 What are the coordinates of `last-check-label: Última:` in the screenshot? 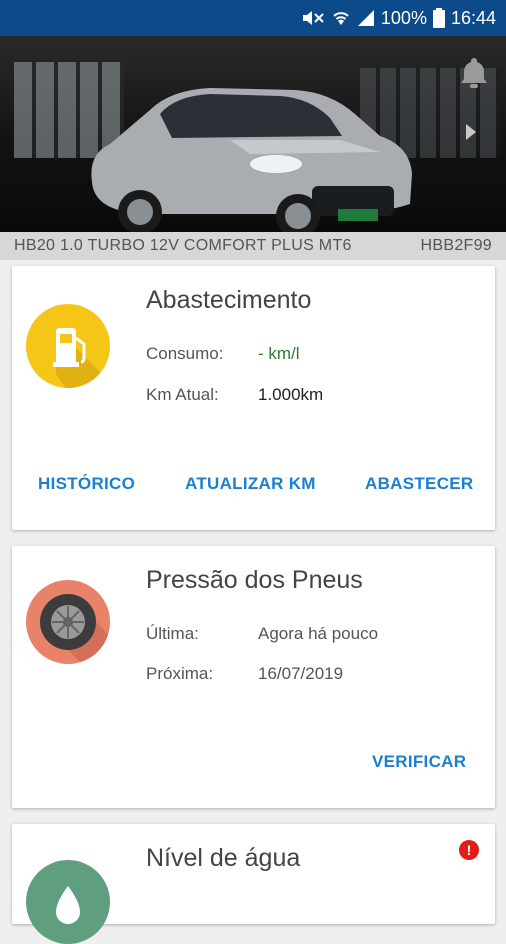 It's located at (172, 633).